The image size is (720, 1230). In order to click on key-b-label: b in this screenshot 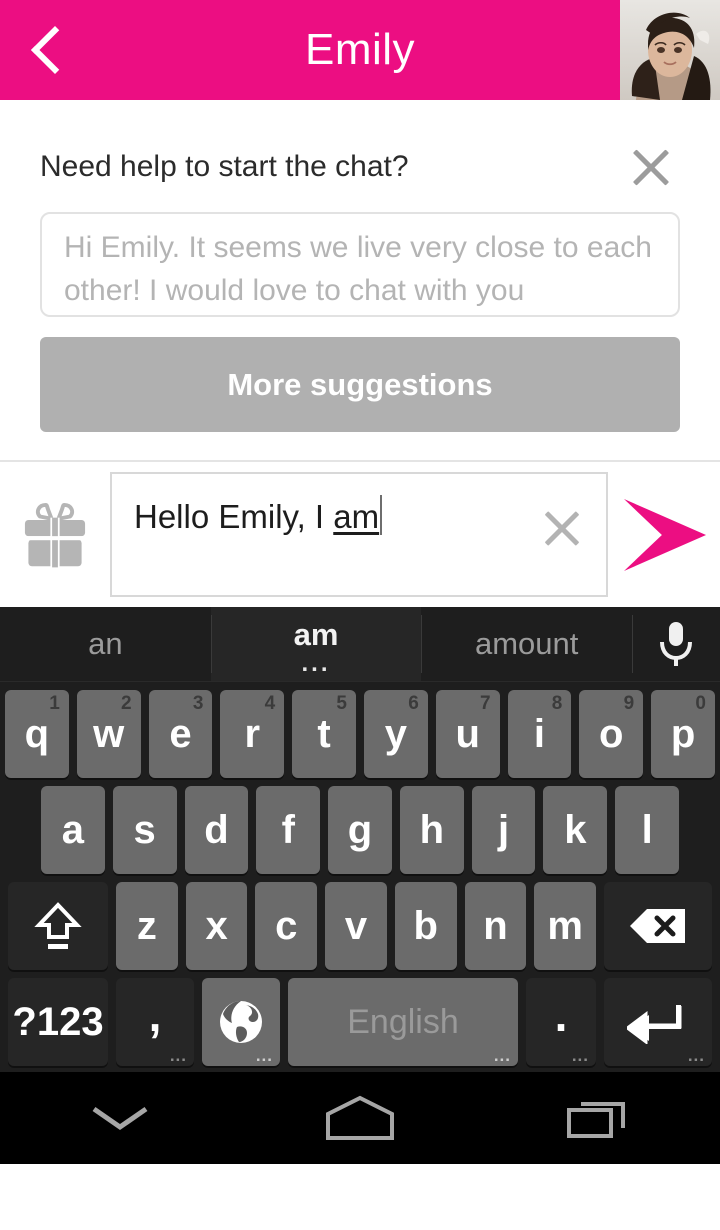, I will do `click(425, 925)`.